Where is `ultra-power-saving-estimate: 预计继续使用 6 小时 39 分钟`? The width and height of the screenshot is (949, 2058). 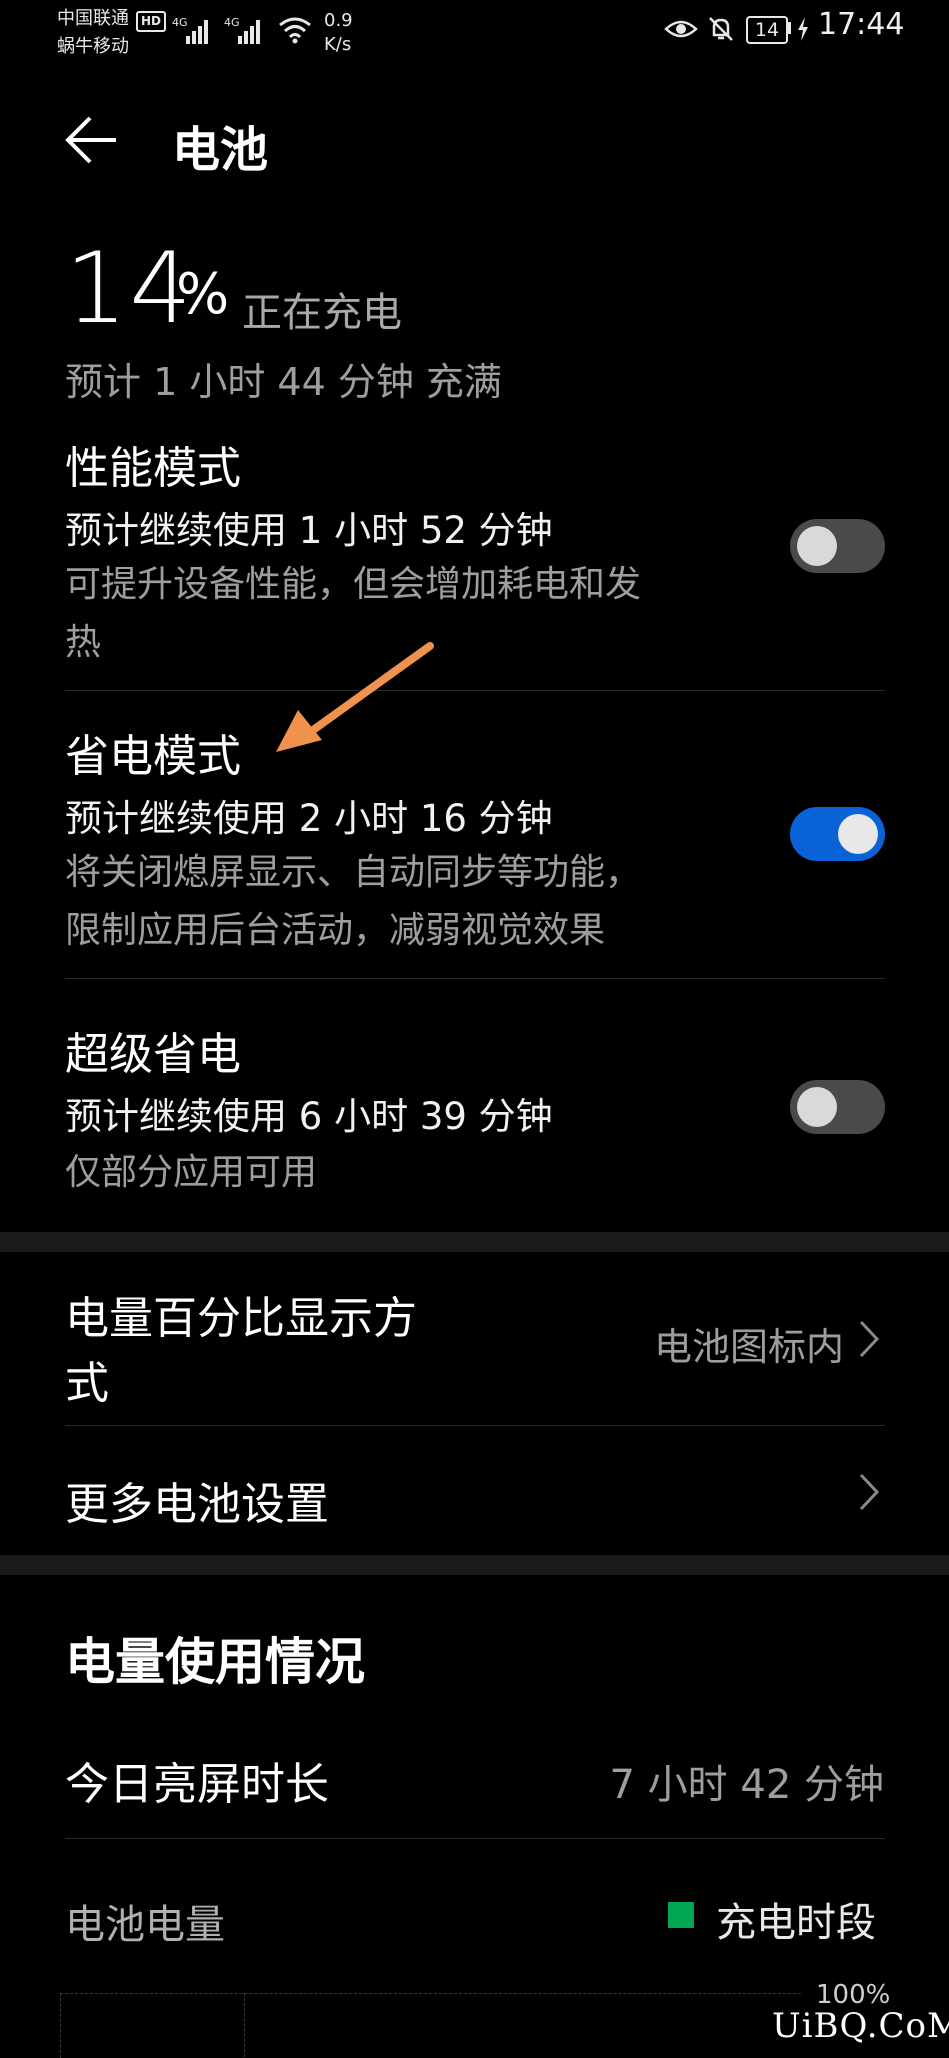 ultra-power-saving-estimate: 预计继续使用 6 小时 39 分钟 is located at coordinates (309, 1116).